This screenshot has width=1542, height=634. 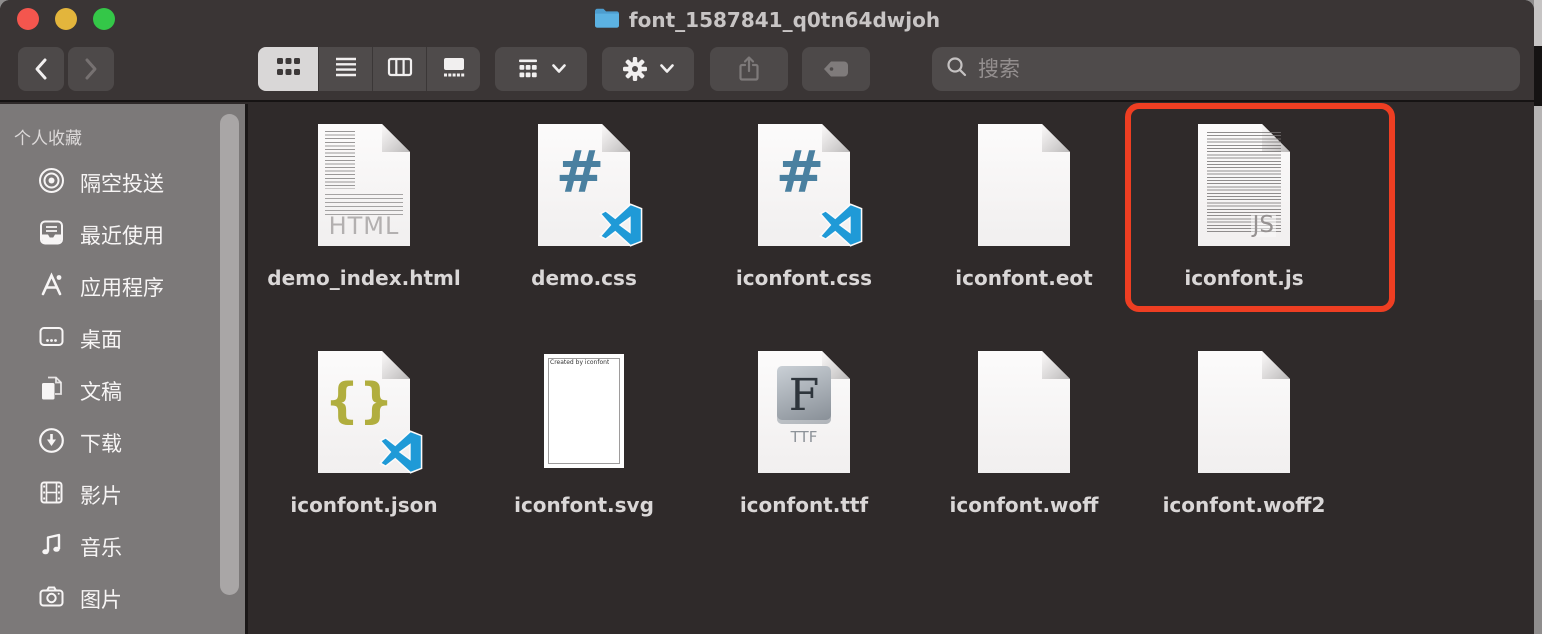 I want to click on sidebar-item-pictures: 图片, so click(x=122, y=599).